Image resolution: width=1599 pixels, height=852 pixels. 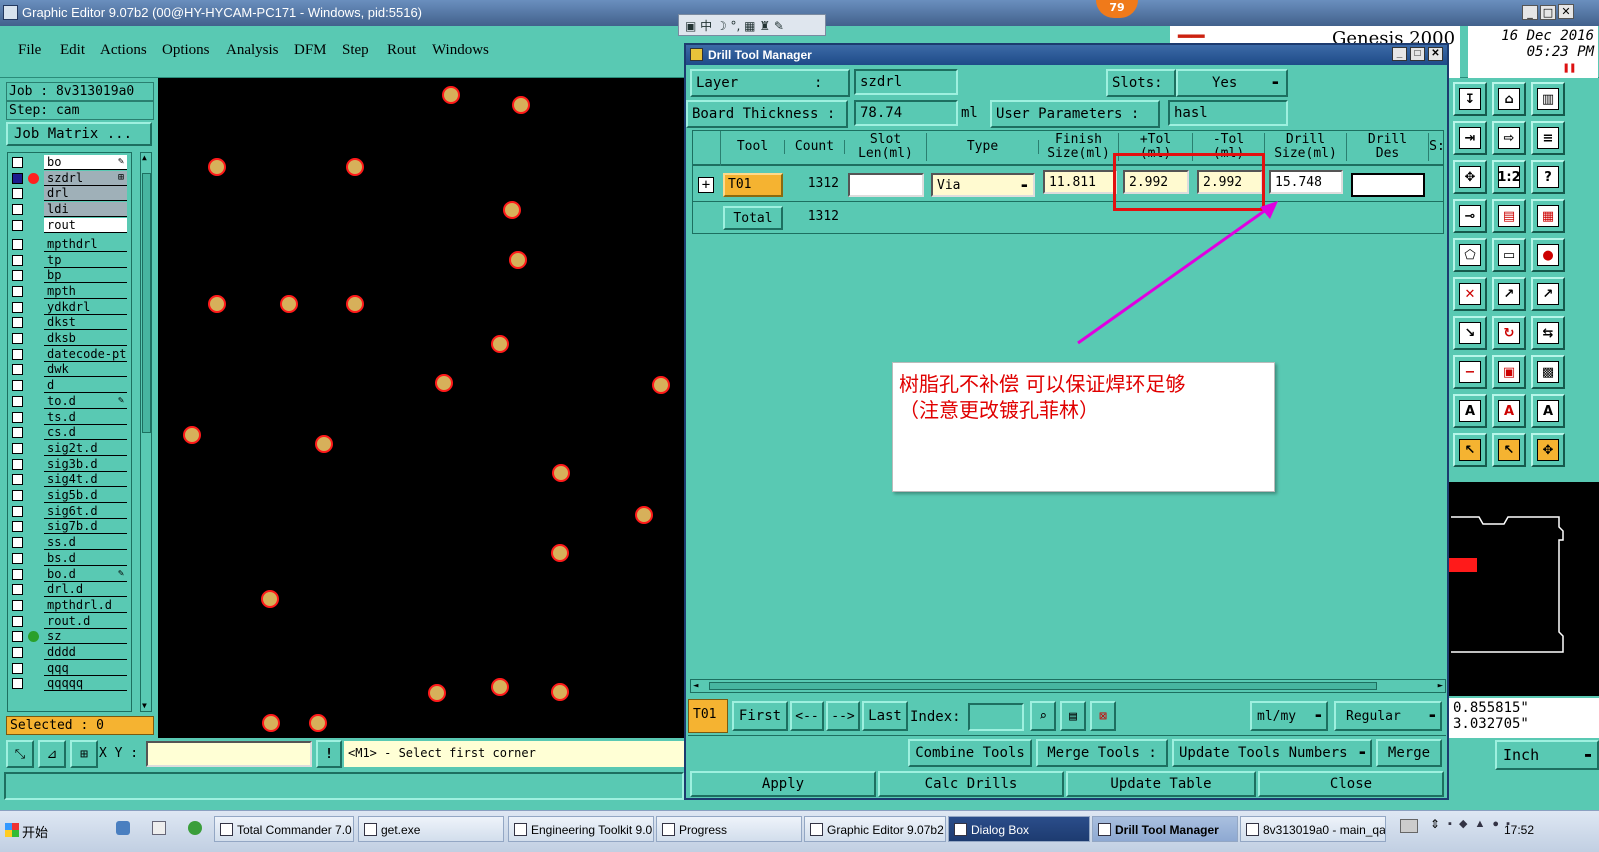 What do you see at coordinates (1409, 753) in the screenshot?
I see `merge-button: Merge` at bounding box center [1409, 753].